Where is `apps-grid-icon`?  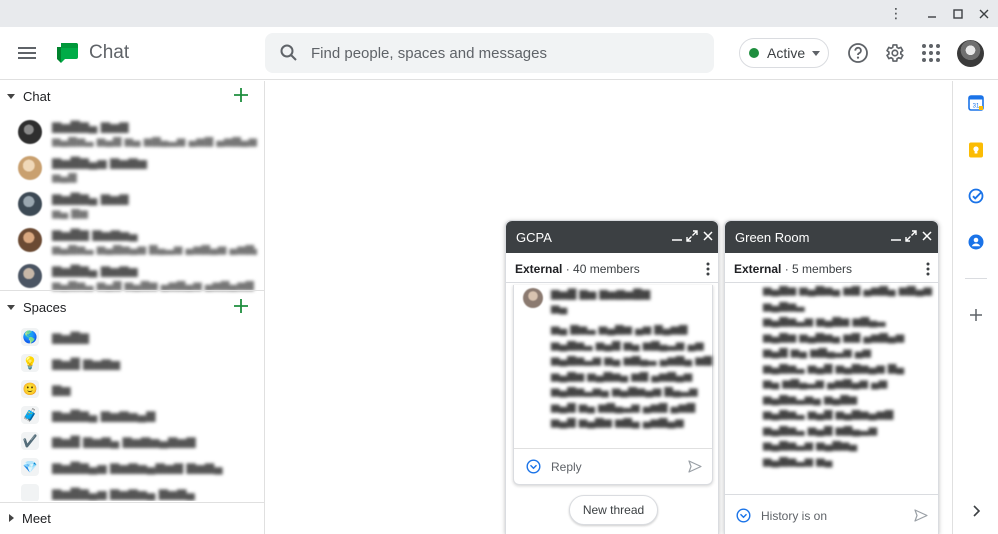 apps-grid-icon is located at coordinates (931, 53).